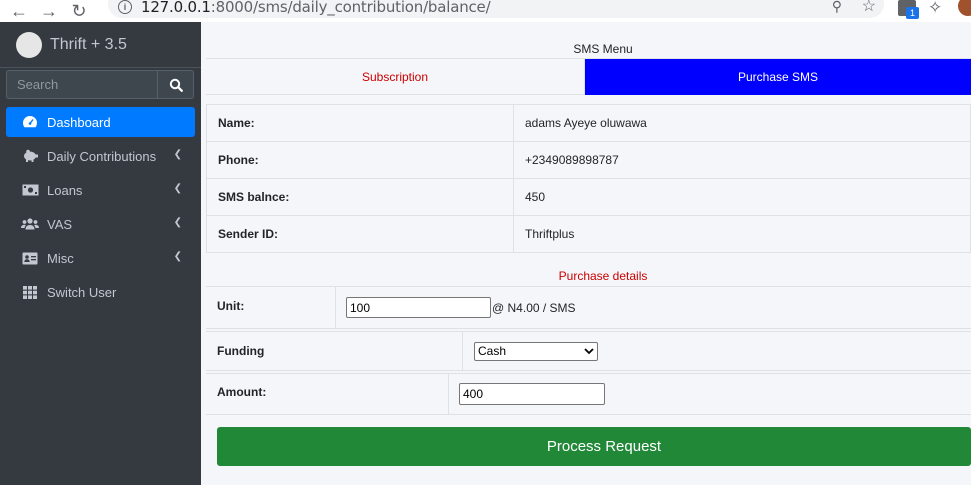 This screenshot has height=485, width=971. I want to click on sidebar-search, so click(100, 84).